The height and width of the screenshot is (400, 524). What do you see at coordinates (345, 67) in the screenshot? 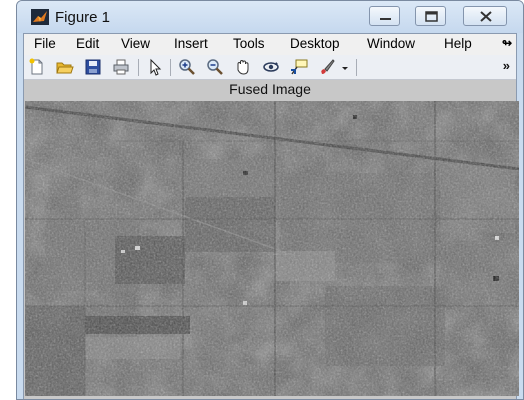
I see `dropdown-arrow-icon` at bounding box center [345, 67].